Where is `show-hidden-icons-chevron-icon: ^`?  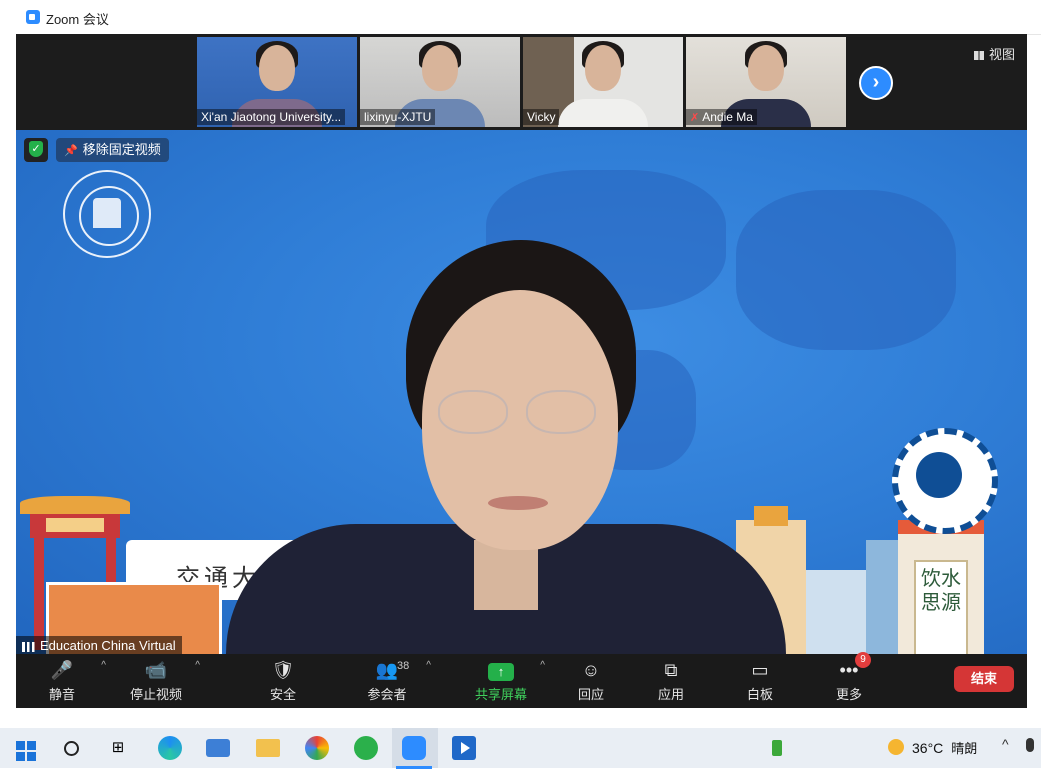
show-hidden-icons-chevron-icon: ^ is located at coordinates (1005, 744).